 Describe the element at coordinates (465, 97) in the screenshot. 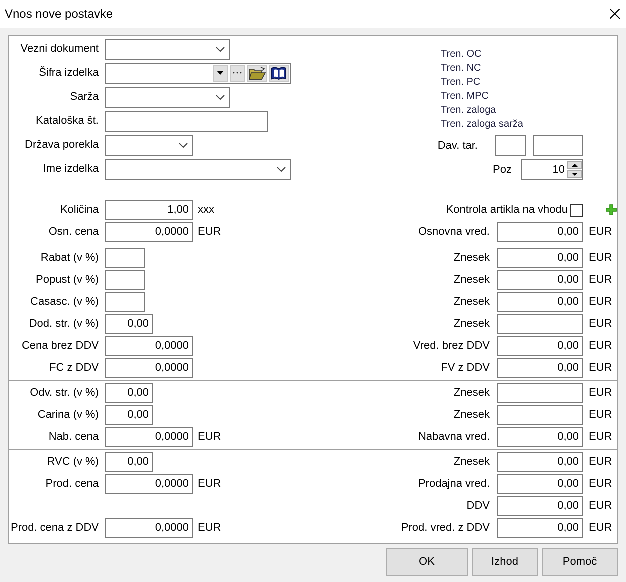

I see `info-label: Tren. MPC` at that location.